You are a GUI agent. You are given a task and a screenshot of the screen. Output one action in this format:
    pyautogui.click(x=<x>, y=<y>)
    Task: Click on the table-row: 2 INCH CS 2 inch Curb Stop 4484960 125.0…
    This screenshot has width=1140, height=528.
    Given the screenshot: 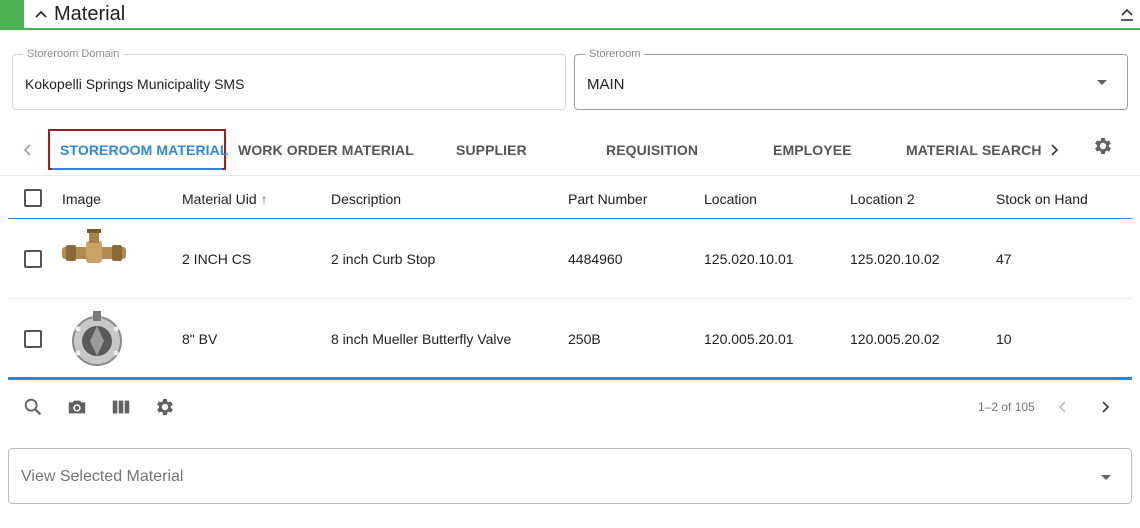 What is the action you would take?
    pyautogui.click(x=570, y=259)
    